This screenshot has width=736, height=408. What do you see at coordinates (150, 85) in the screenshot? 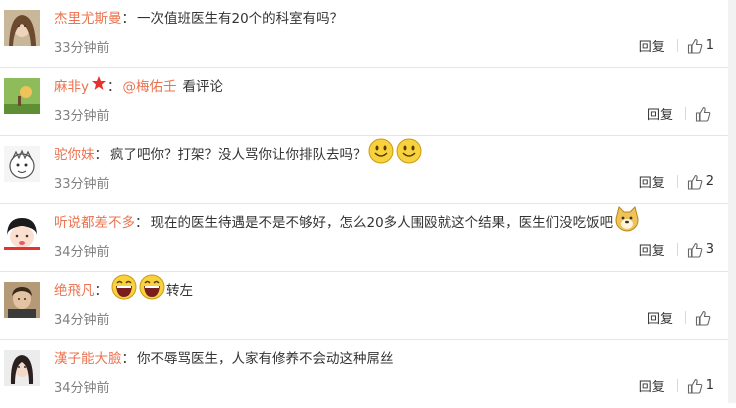
I see `mention-link: @梅佑壬` at bounding box center [150, 85].